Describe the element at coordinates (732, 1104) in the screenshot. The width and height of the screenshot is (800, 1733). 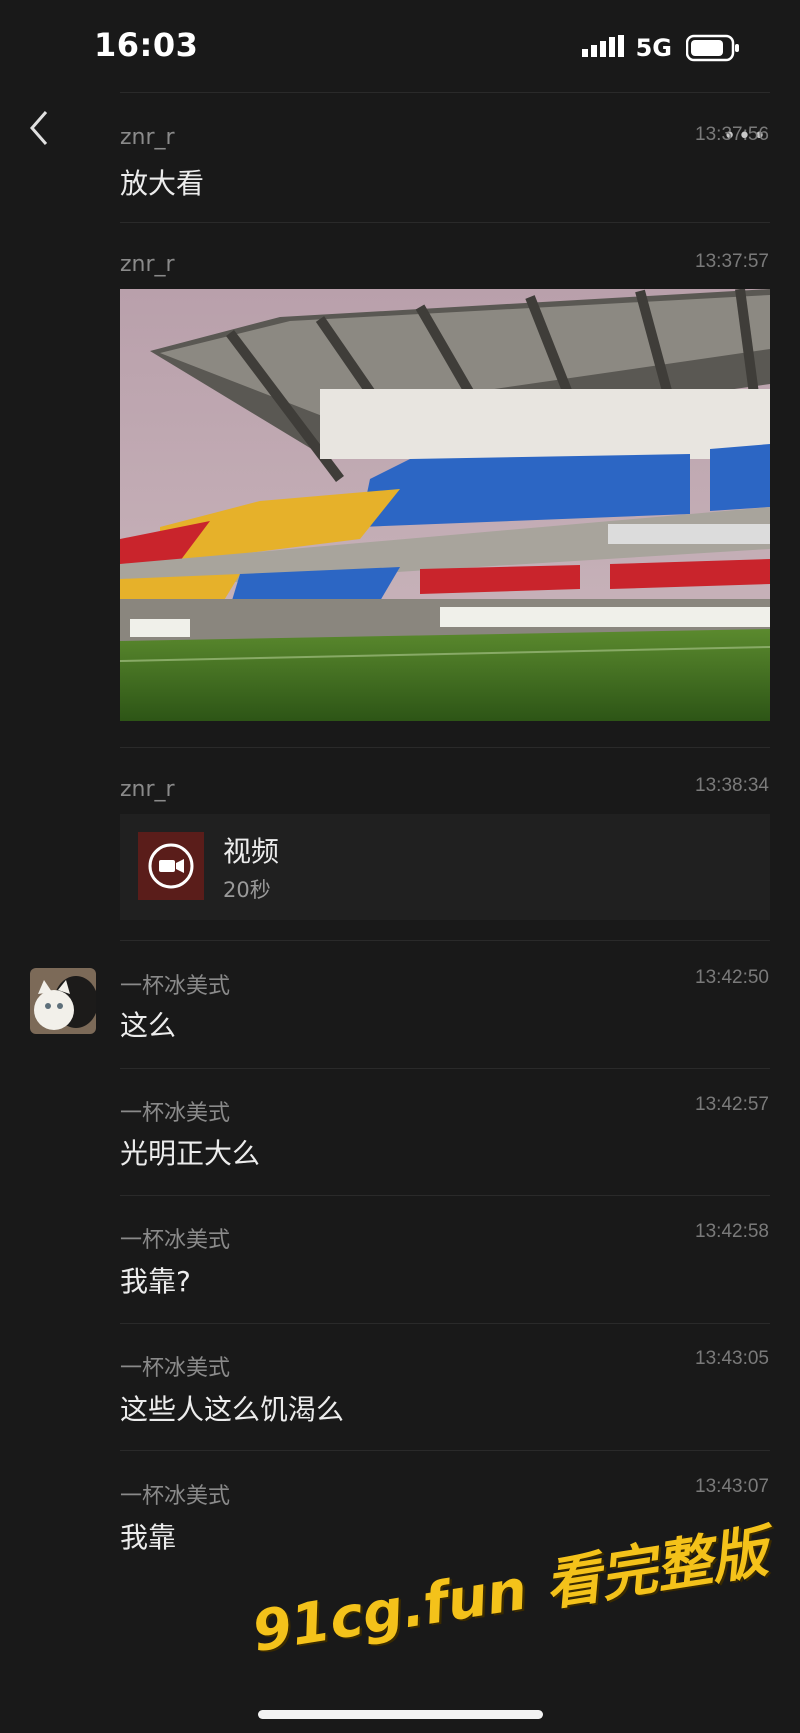
I see `message-time: 13:42:57` at that location.